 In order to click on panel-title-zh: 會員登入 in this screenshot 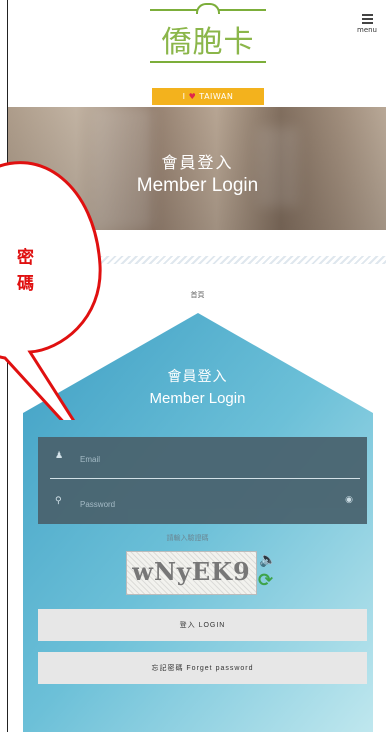, I will do `click(197, 377)`.